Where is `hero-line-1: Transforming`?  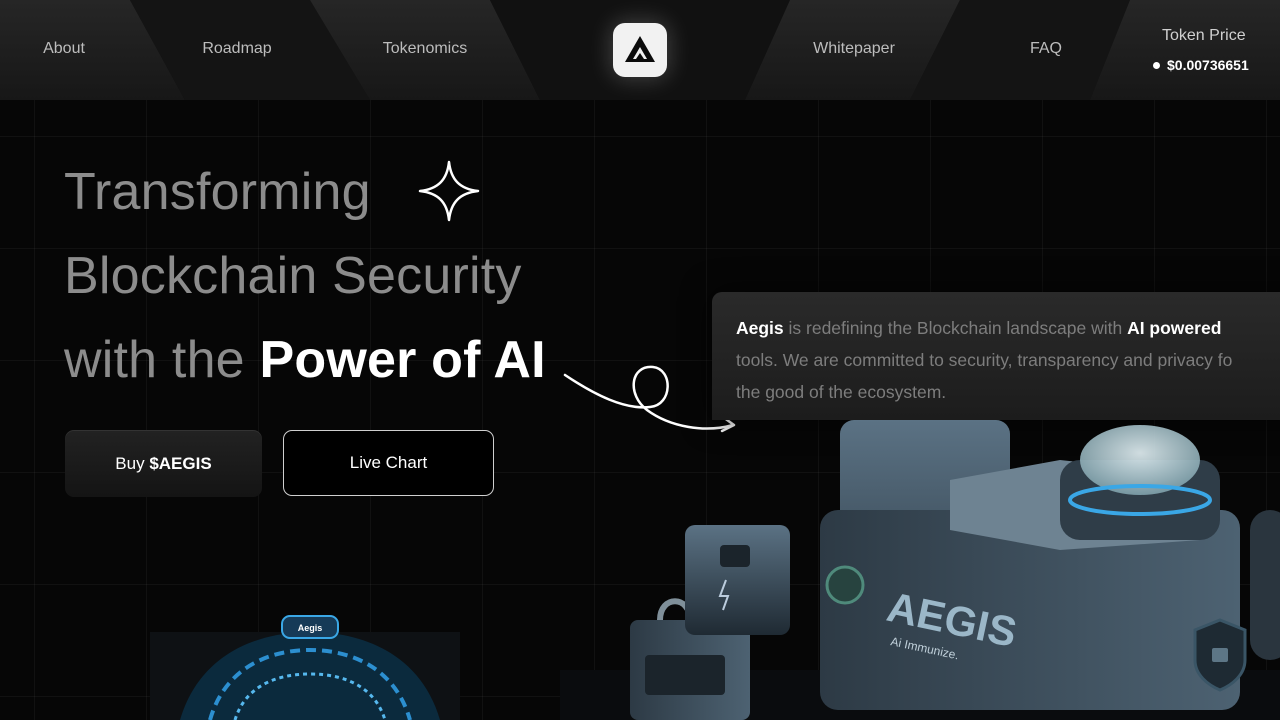
hero-line-1: Transforming is located at coordinates (217, 192).